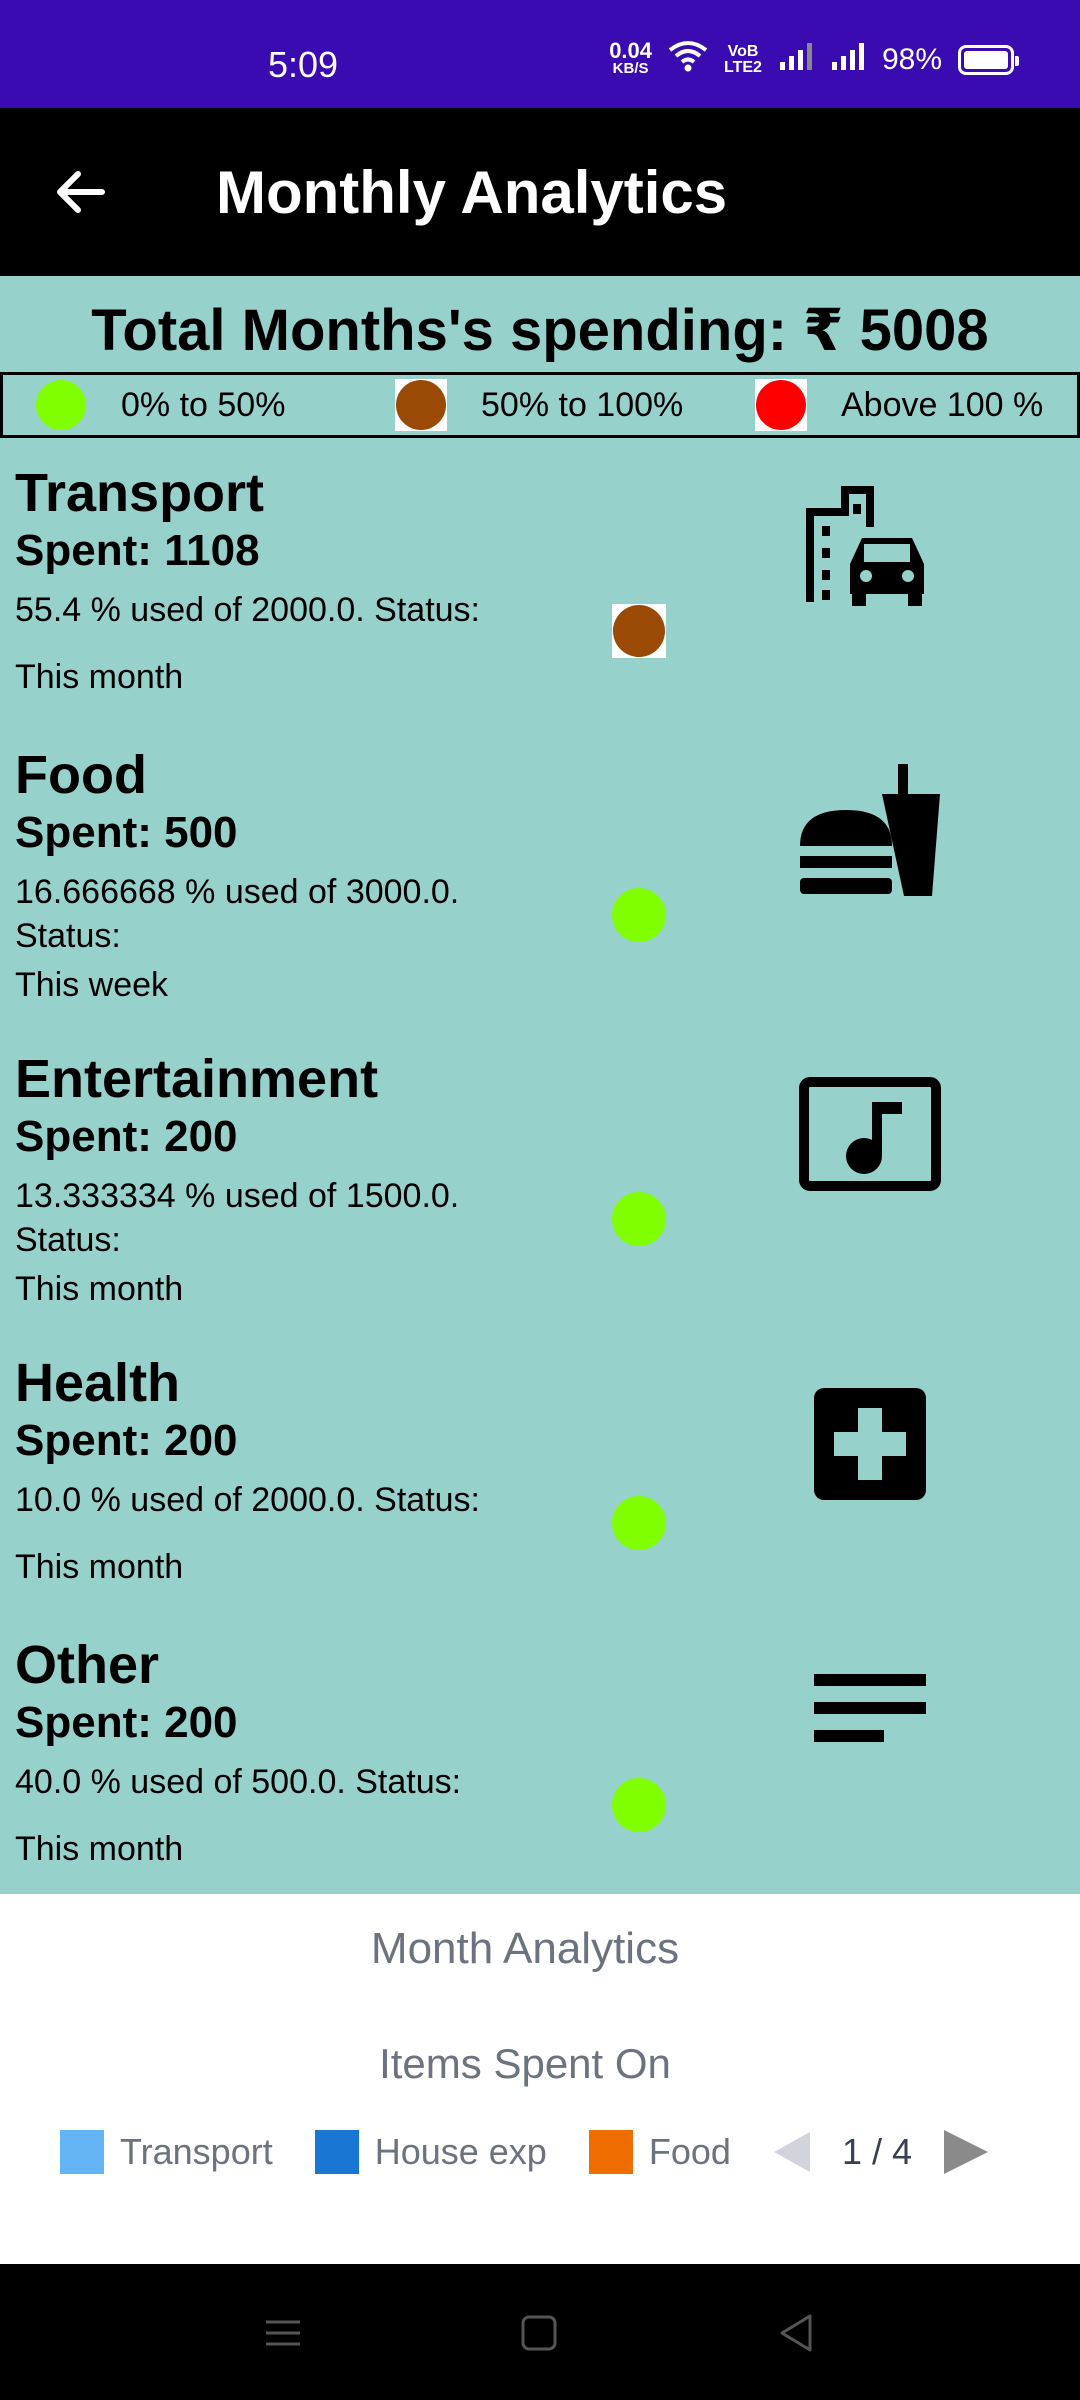 The image size is (1080, 2400). What do you see at coordinates (870, 1442) in the screenshot?
I see `medical-cross-icon` at bounding box center [870, 1442].